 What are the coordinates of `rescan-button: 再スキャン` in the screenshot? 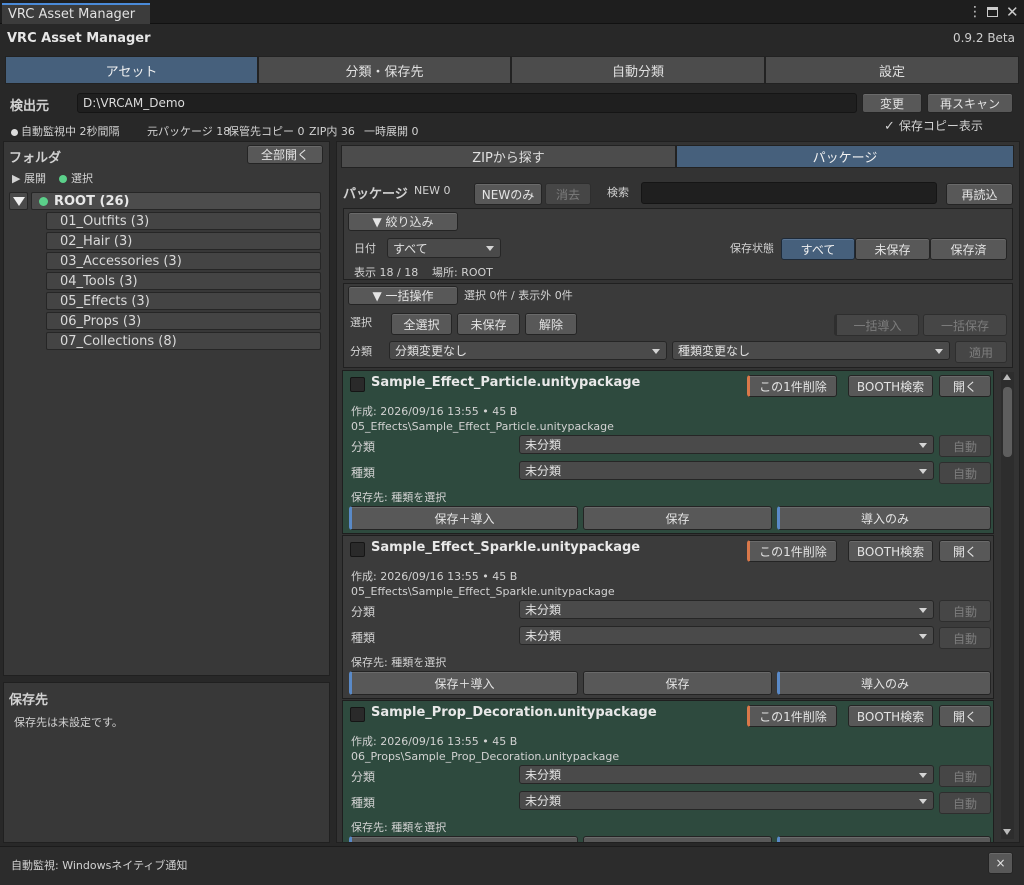 It's located at (970, 103).